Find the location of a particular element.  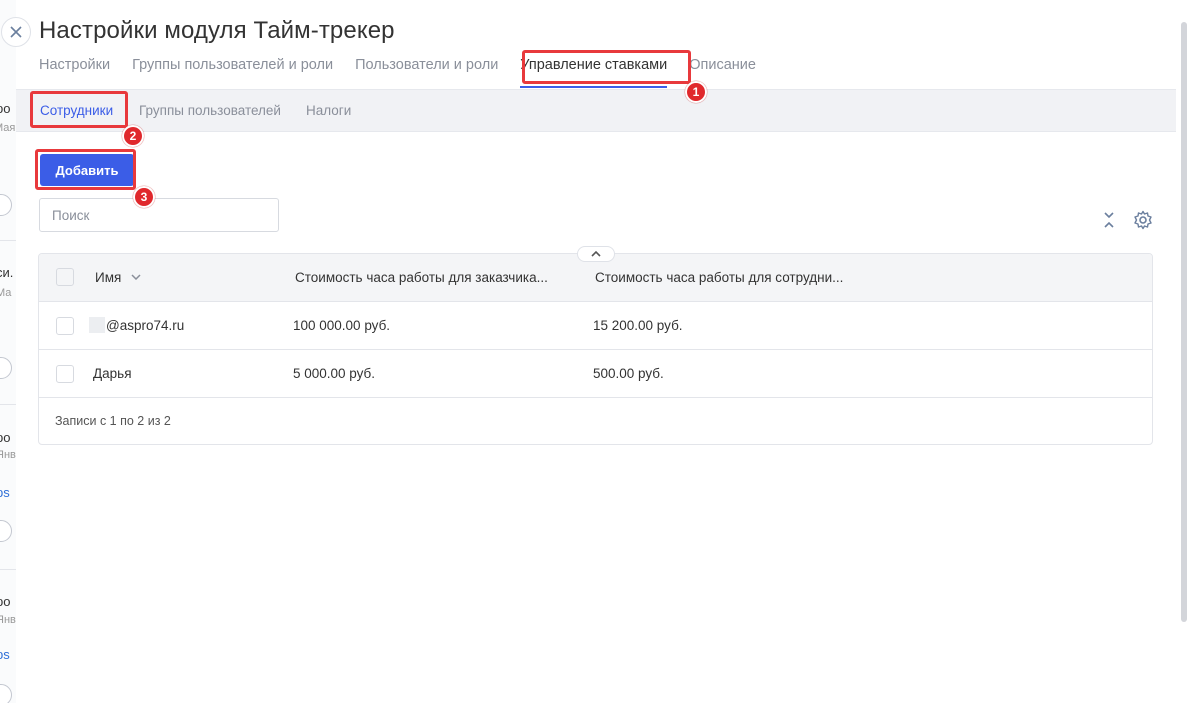

chevron-down-icon is located at coordinates (136, 277).